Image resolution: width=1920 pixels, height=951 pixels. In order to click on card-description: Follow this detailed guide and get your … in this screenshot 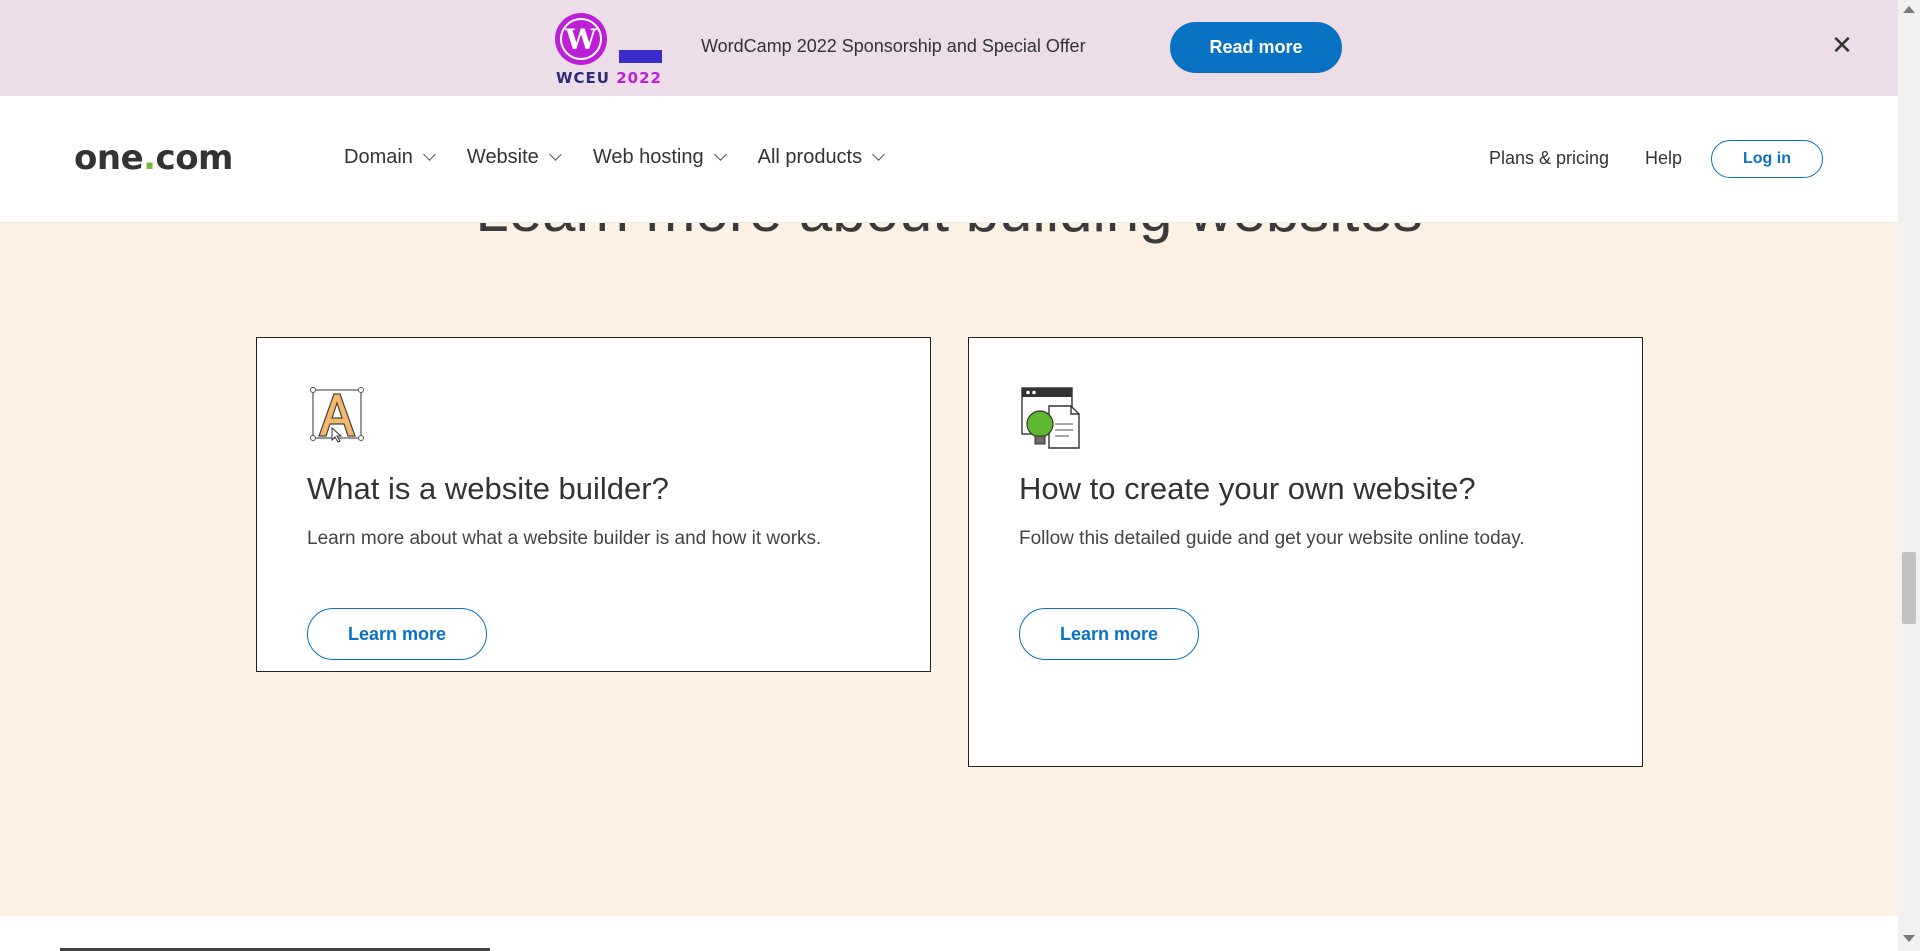, I will do `click(1272, 538)`.